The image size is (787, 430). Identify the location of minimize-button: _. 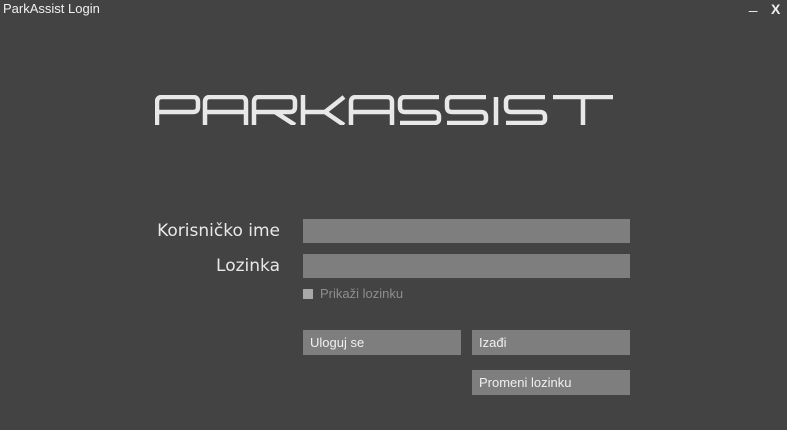
(753, 6).